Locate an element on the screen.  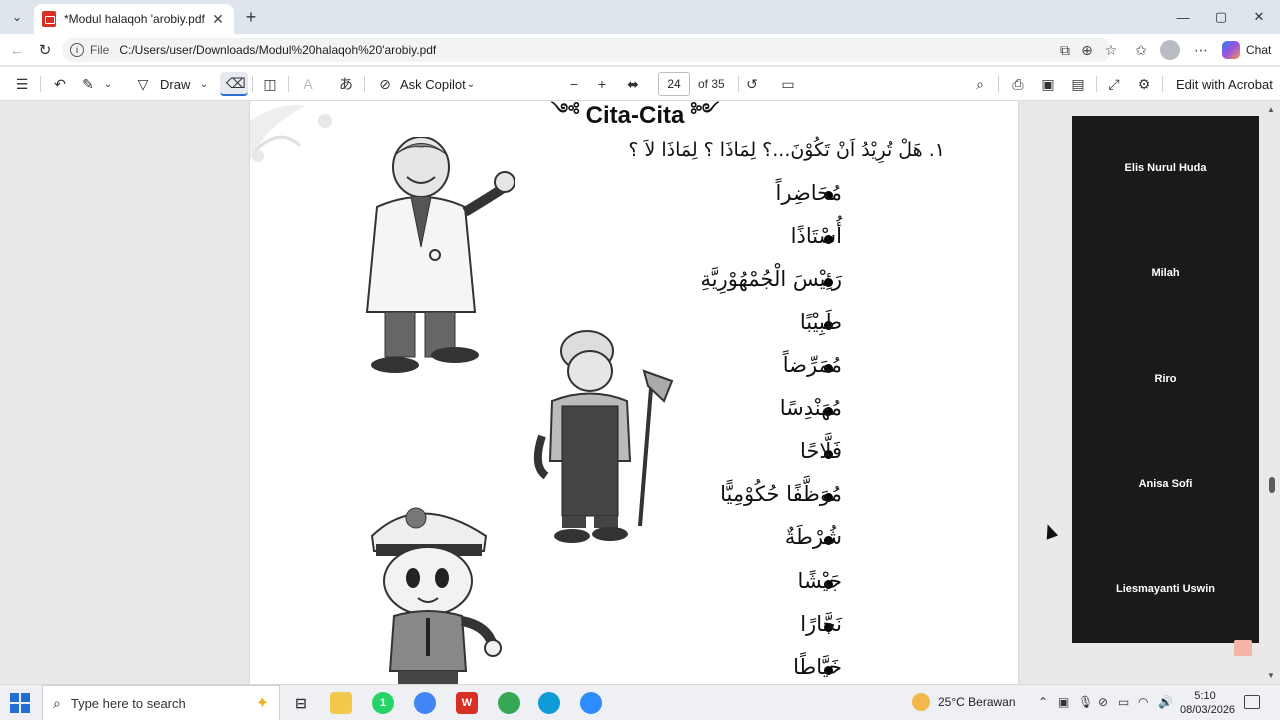
tab-title: *Modul halaqoh 'arobiy.pdf is located at coordinates (134, 19).